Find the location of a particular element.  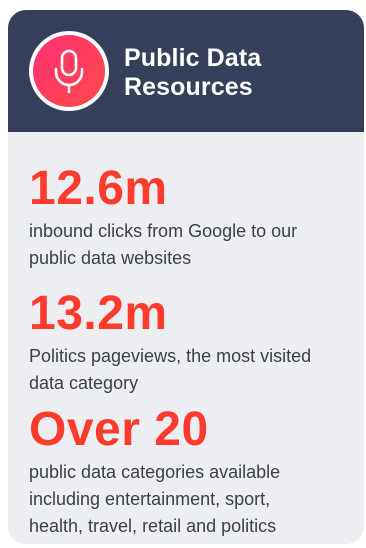

stat-value: 12.6m is located at coordinates (98, 188).